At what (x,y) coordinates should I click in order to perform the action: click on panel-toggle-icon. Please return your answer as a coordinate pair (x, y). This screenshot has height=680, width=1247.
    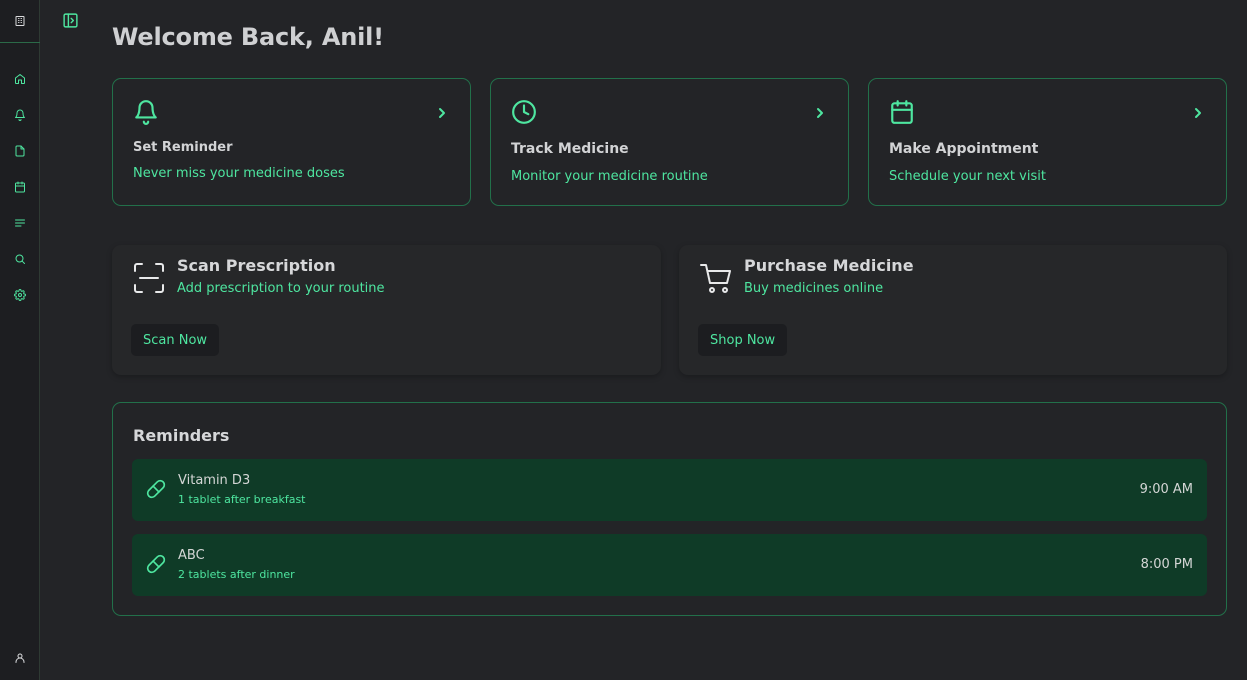
    Looking at the image, I should click on (70, 20).